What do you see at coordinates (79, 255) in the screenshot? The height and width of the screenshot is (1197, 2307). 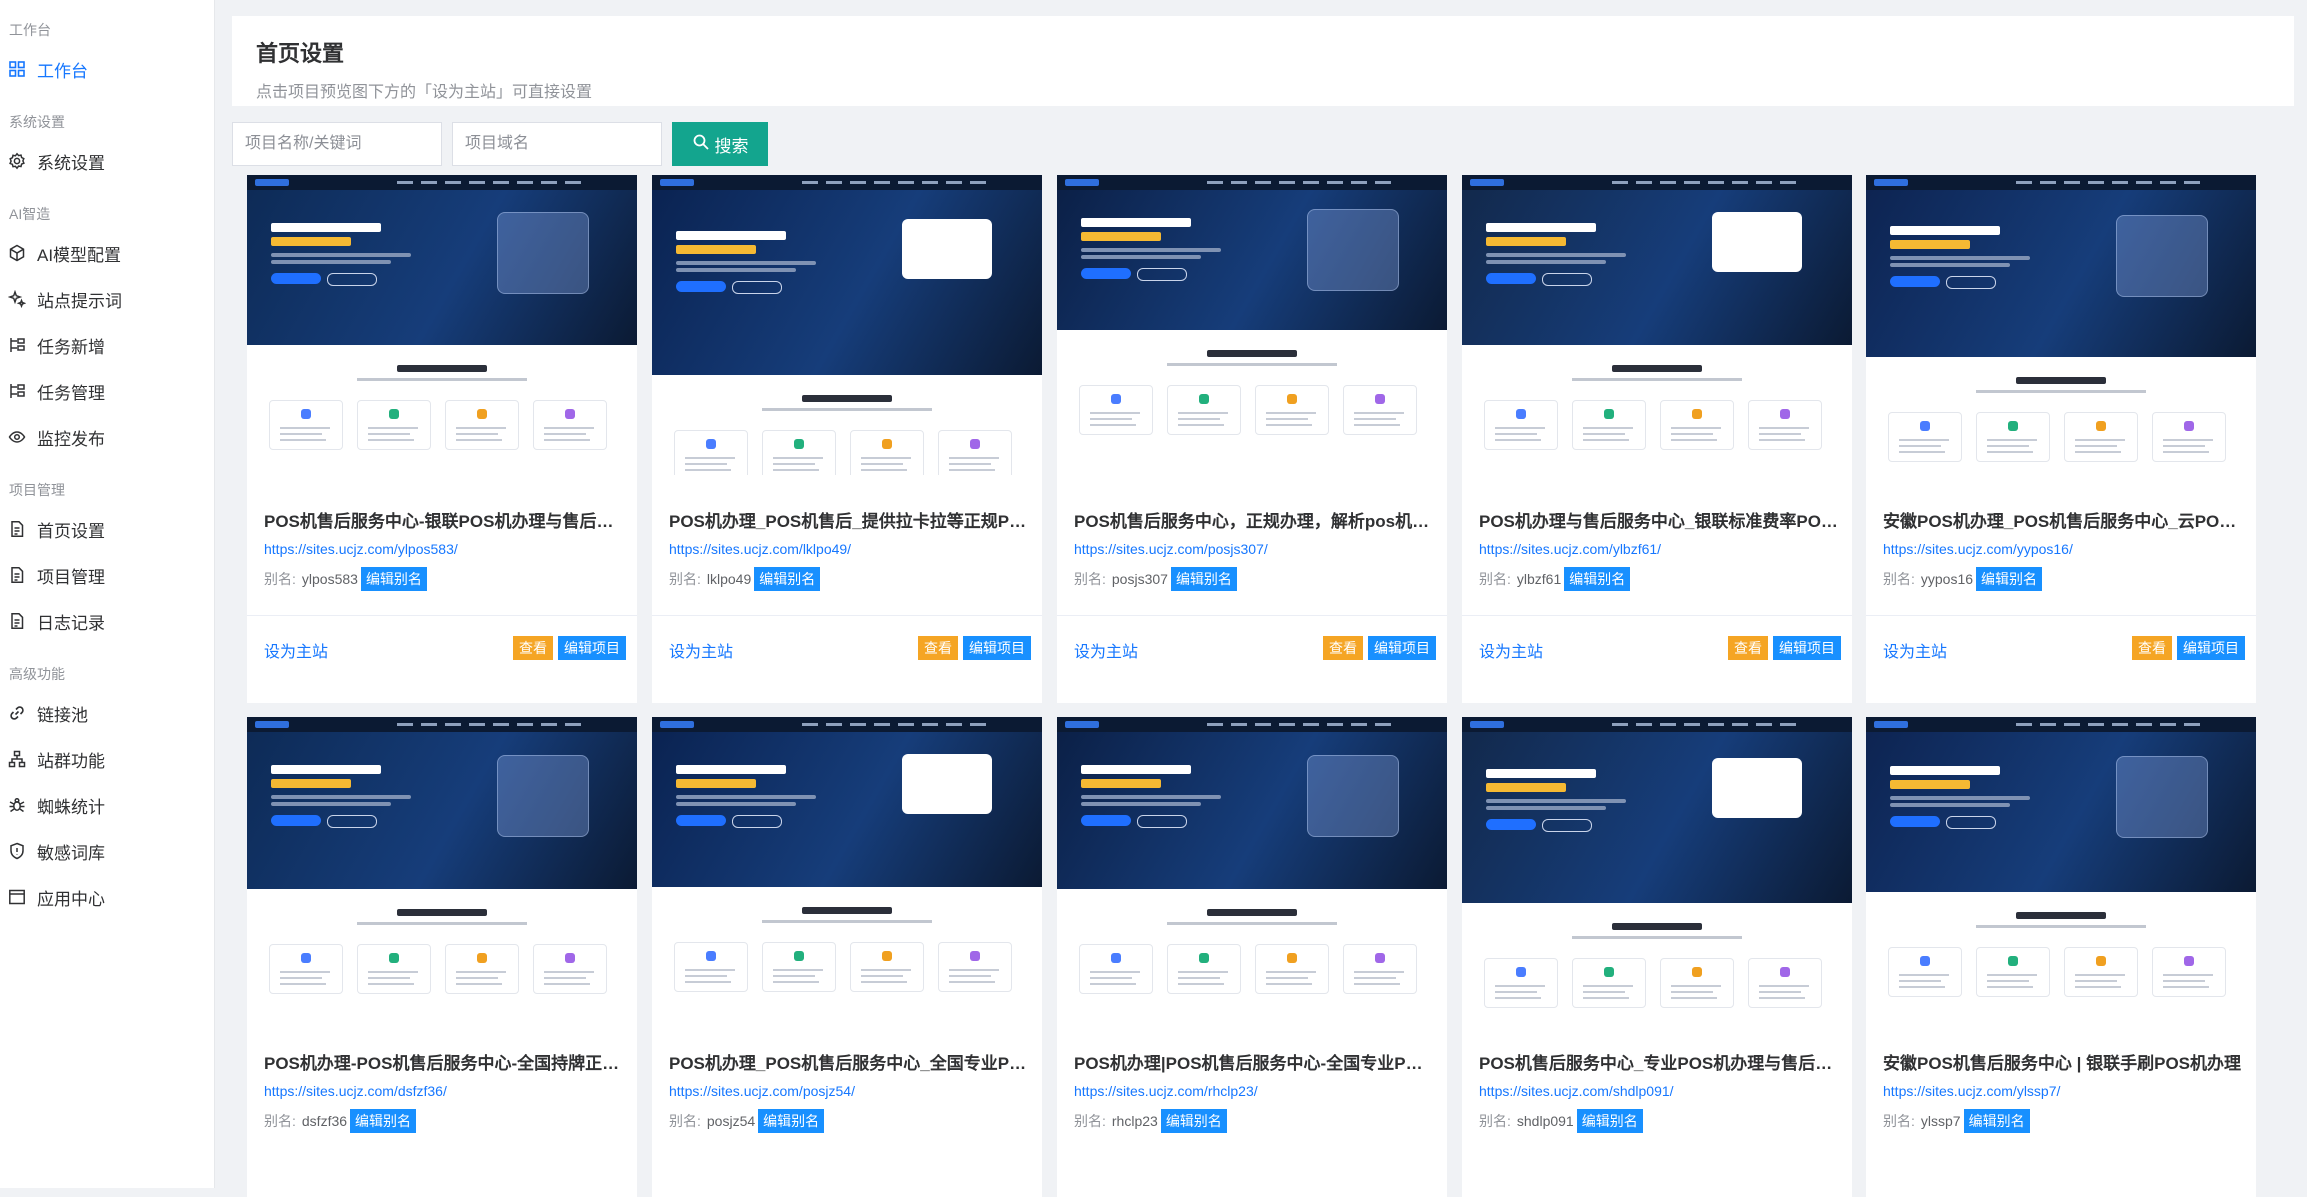 I see `sidebar-item-label: AI模型配置` at bounding box center [79, 255].